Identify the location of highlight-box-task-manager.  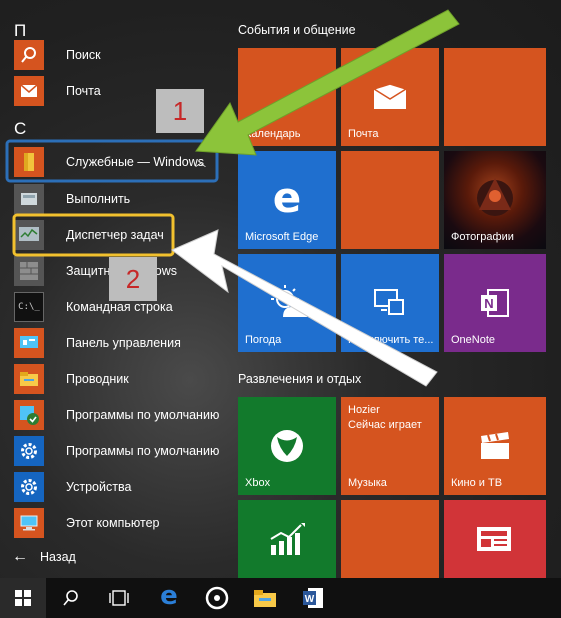
(93, 235).